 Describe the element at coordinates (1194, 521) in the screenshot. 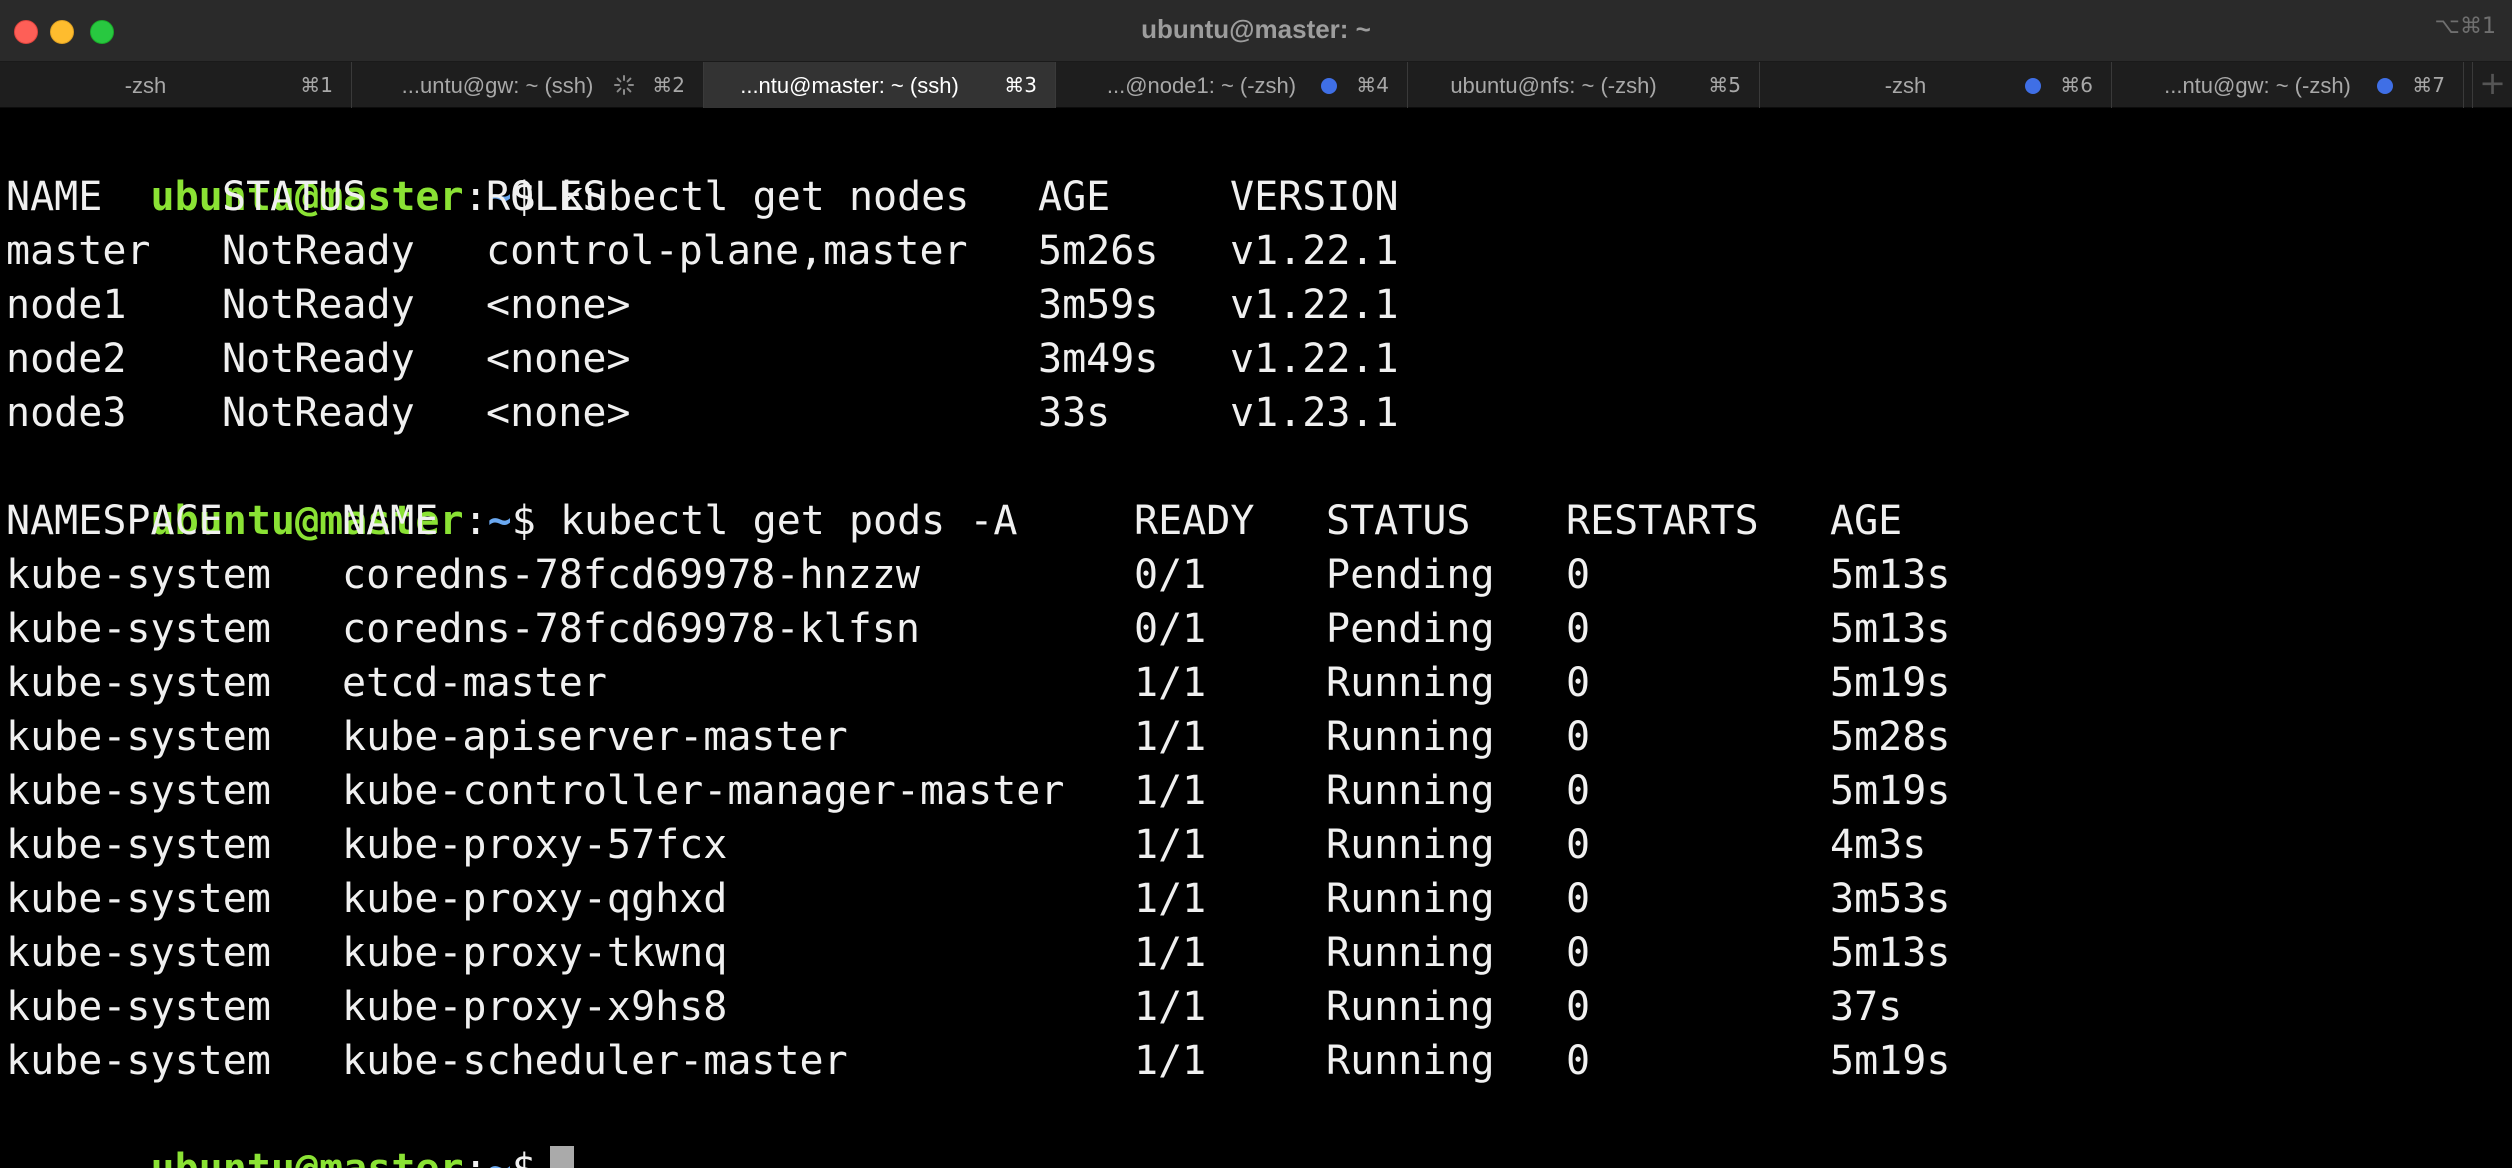

I see `column-header: READY` at that location.